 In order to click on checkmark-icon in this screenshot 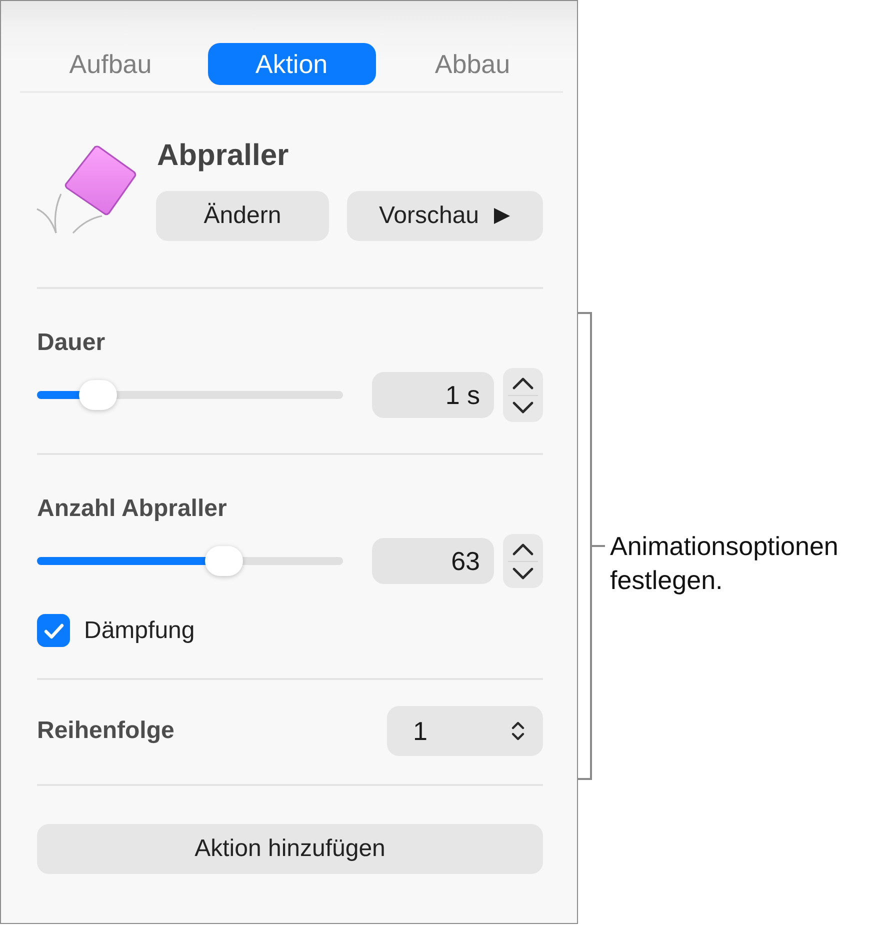, I will do `click(54, 630)`.